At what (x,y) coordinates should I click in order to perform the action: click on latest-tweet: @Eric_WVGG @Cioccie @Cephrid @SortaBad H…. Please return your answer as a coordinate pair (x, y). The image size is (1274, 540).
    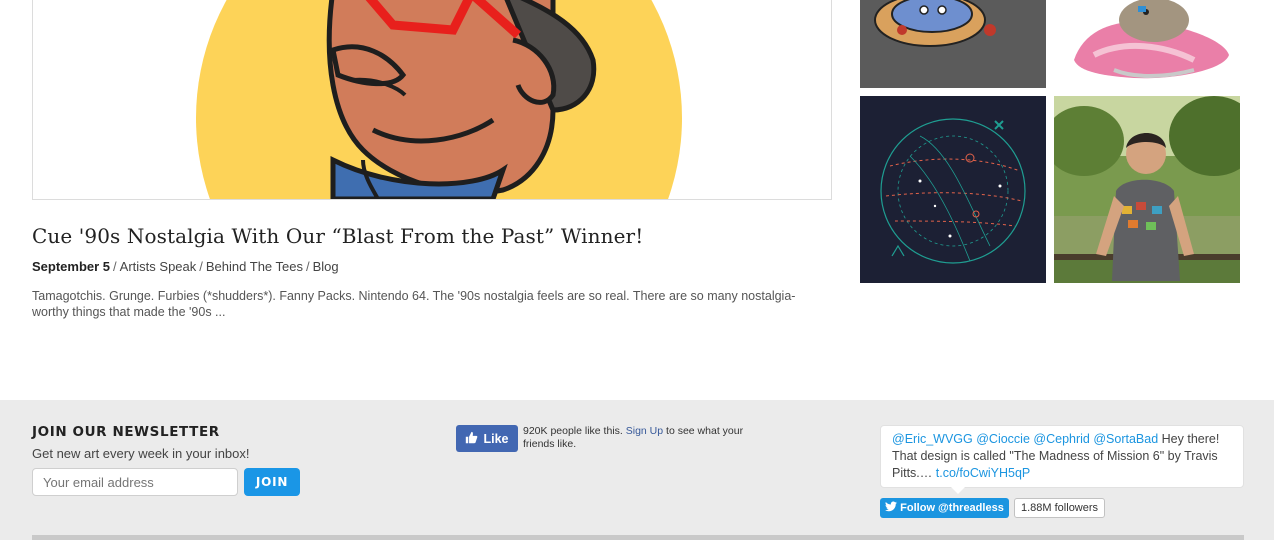
    Looking at the image, I should click on (1062, 456).